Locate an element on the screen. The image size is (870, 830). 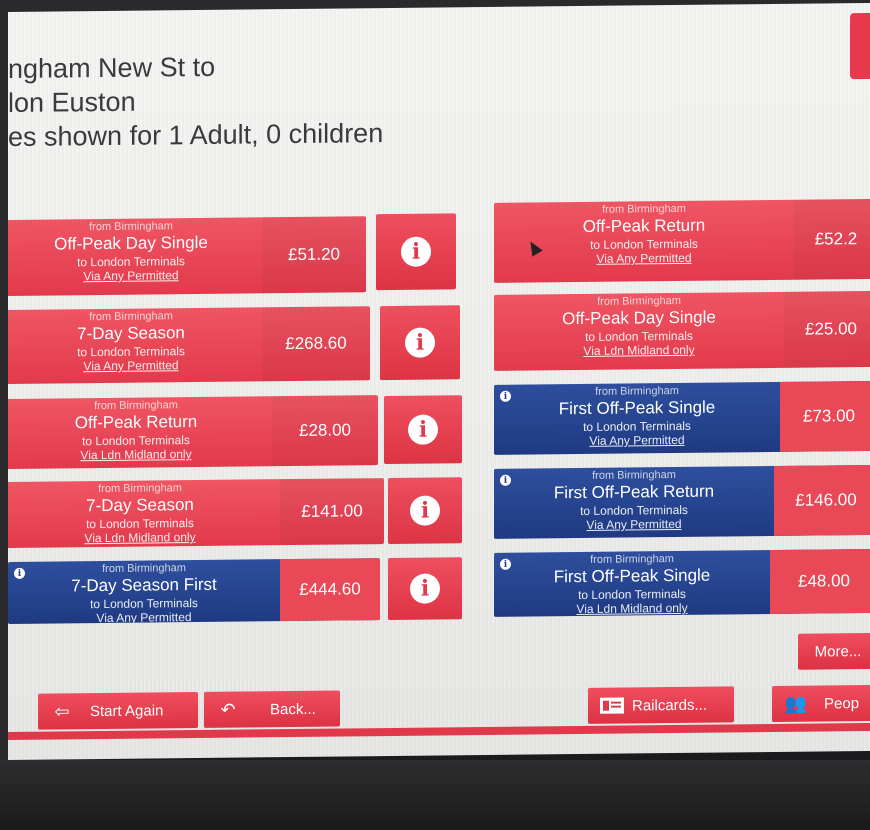
journey-to: lon Euston is located at coordinates (72, 102).